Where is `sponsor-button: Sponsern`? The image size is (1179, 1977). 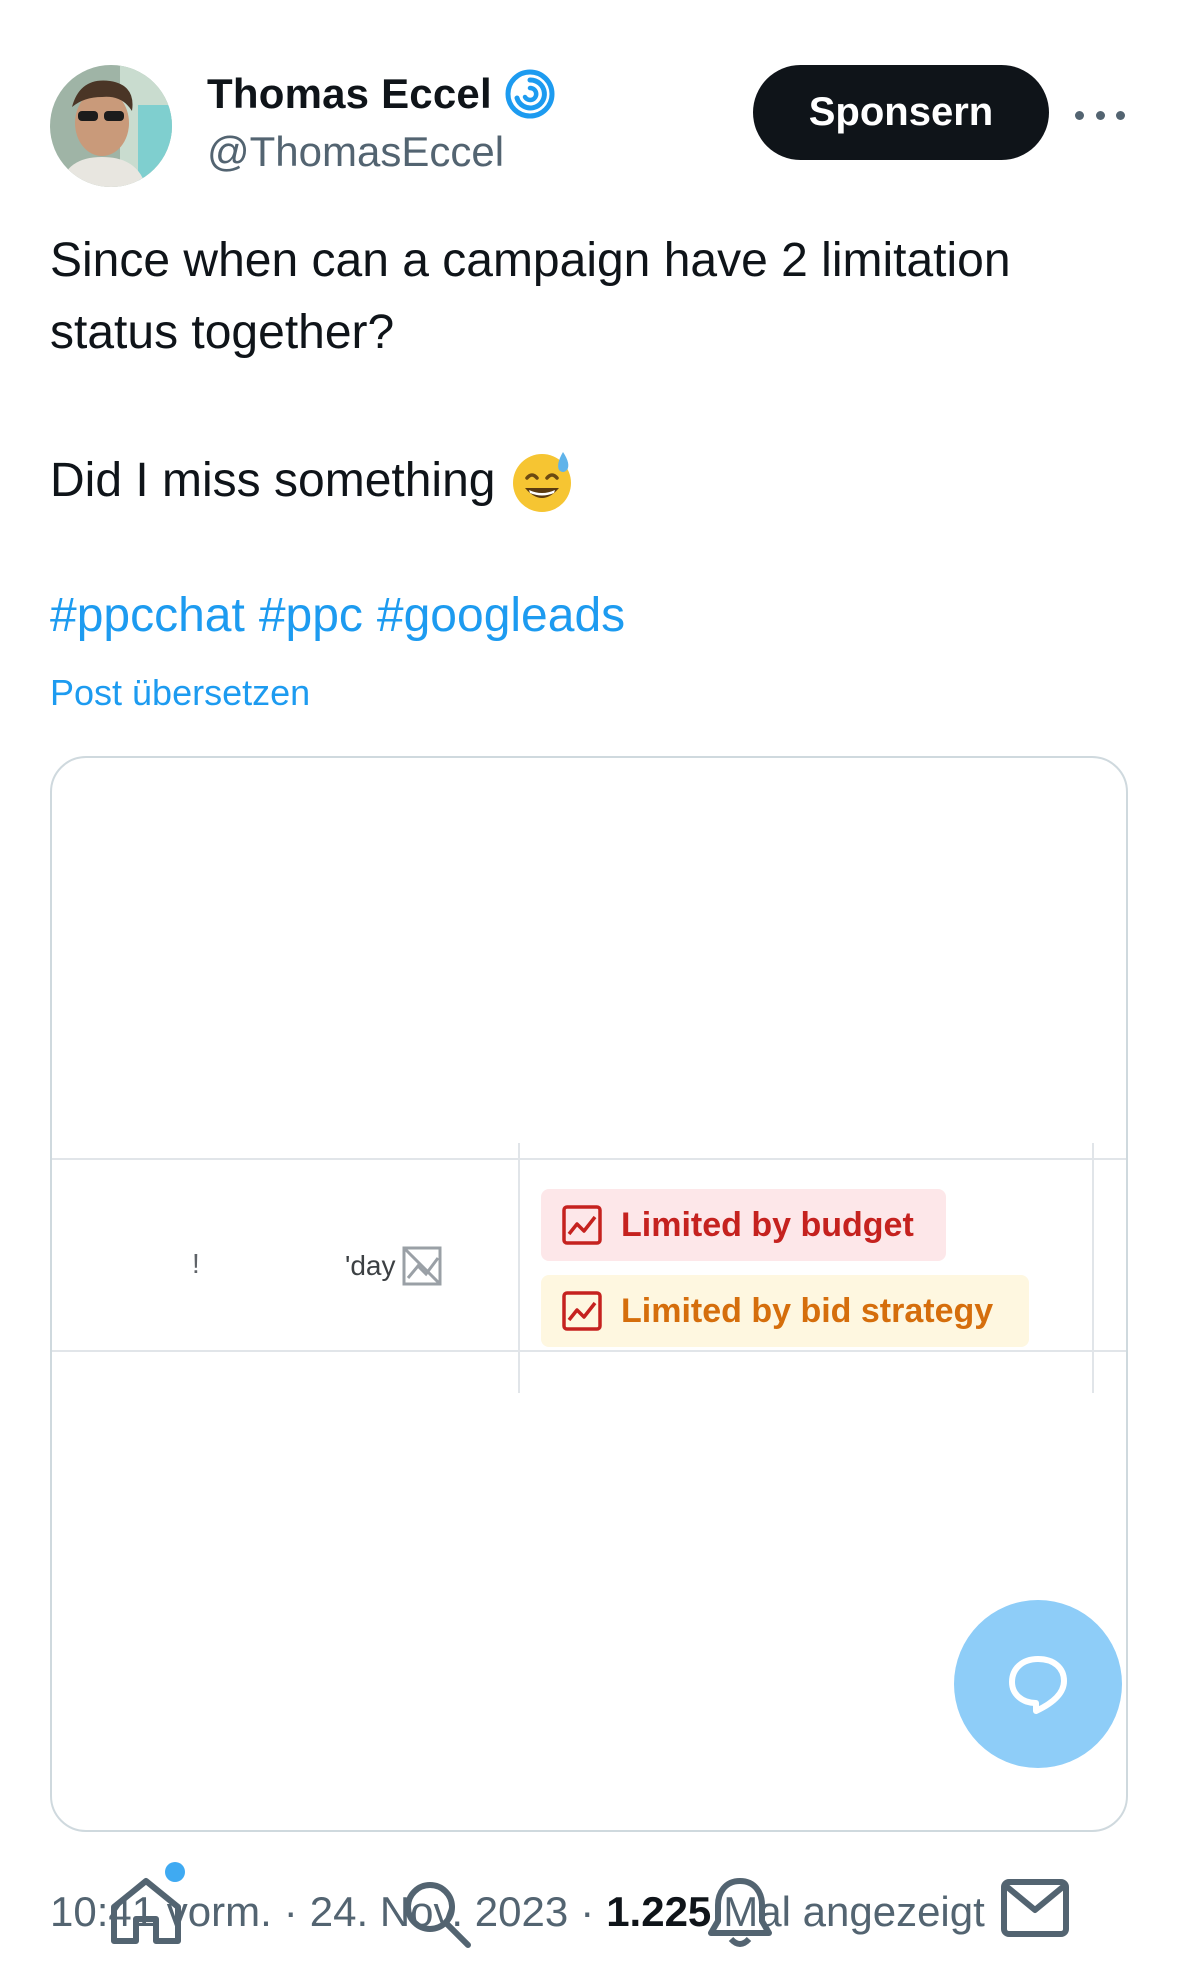
sponsor-button: Sponsern is located at coordinates (901, 112).